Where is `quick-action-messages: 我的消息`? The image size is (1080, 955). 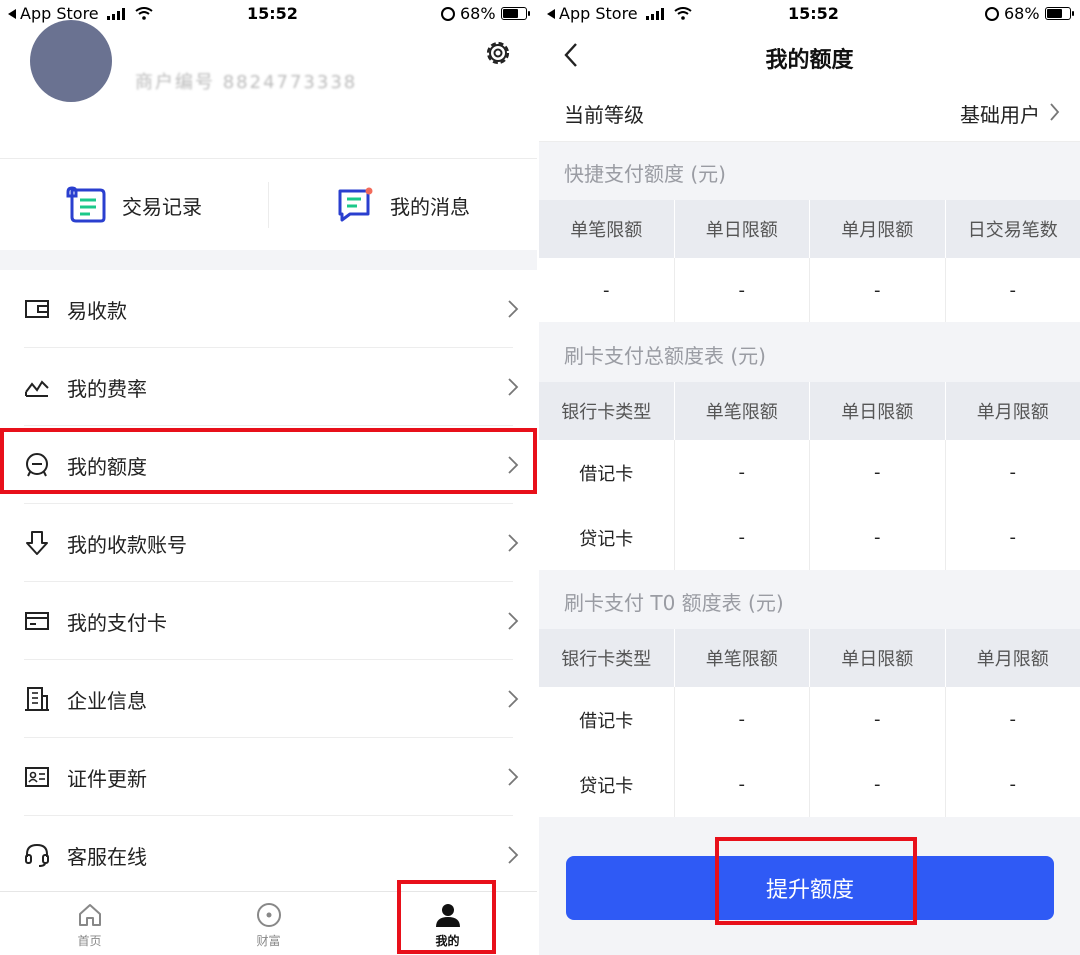
quick-action-messages: 我的消息 is located at coordinates (403, 205).